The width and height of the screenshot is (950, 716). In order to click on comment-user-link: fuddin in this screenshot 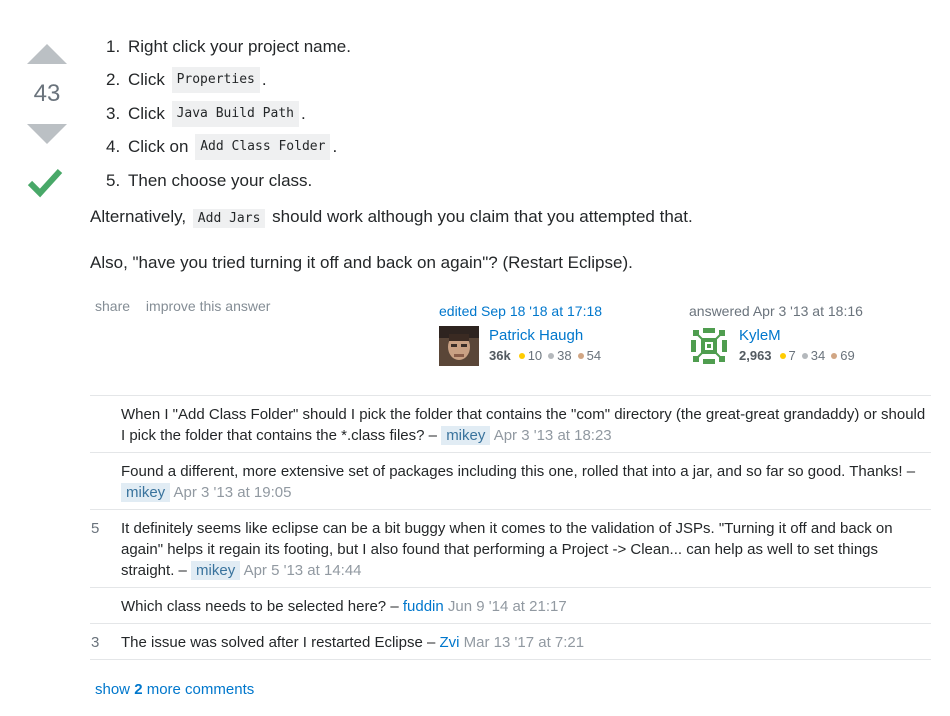, I will do `click(423, 606)`.